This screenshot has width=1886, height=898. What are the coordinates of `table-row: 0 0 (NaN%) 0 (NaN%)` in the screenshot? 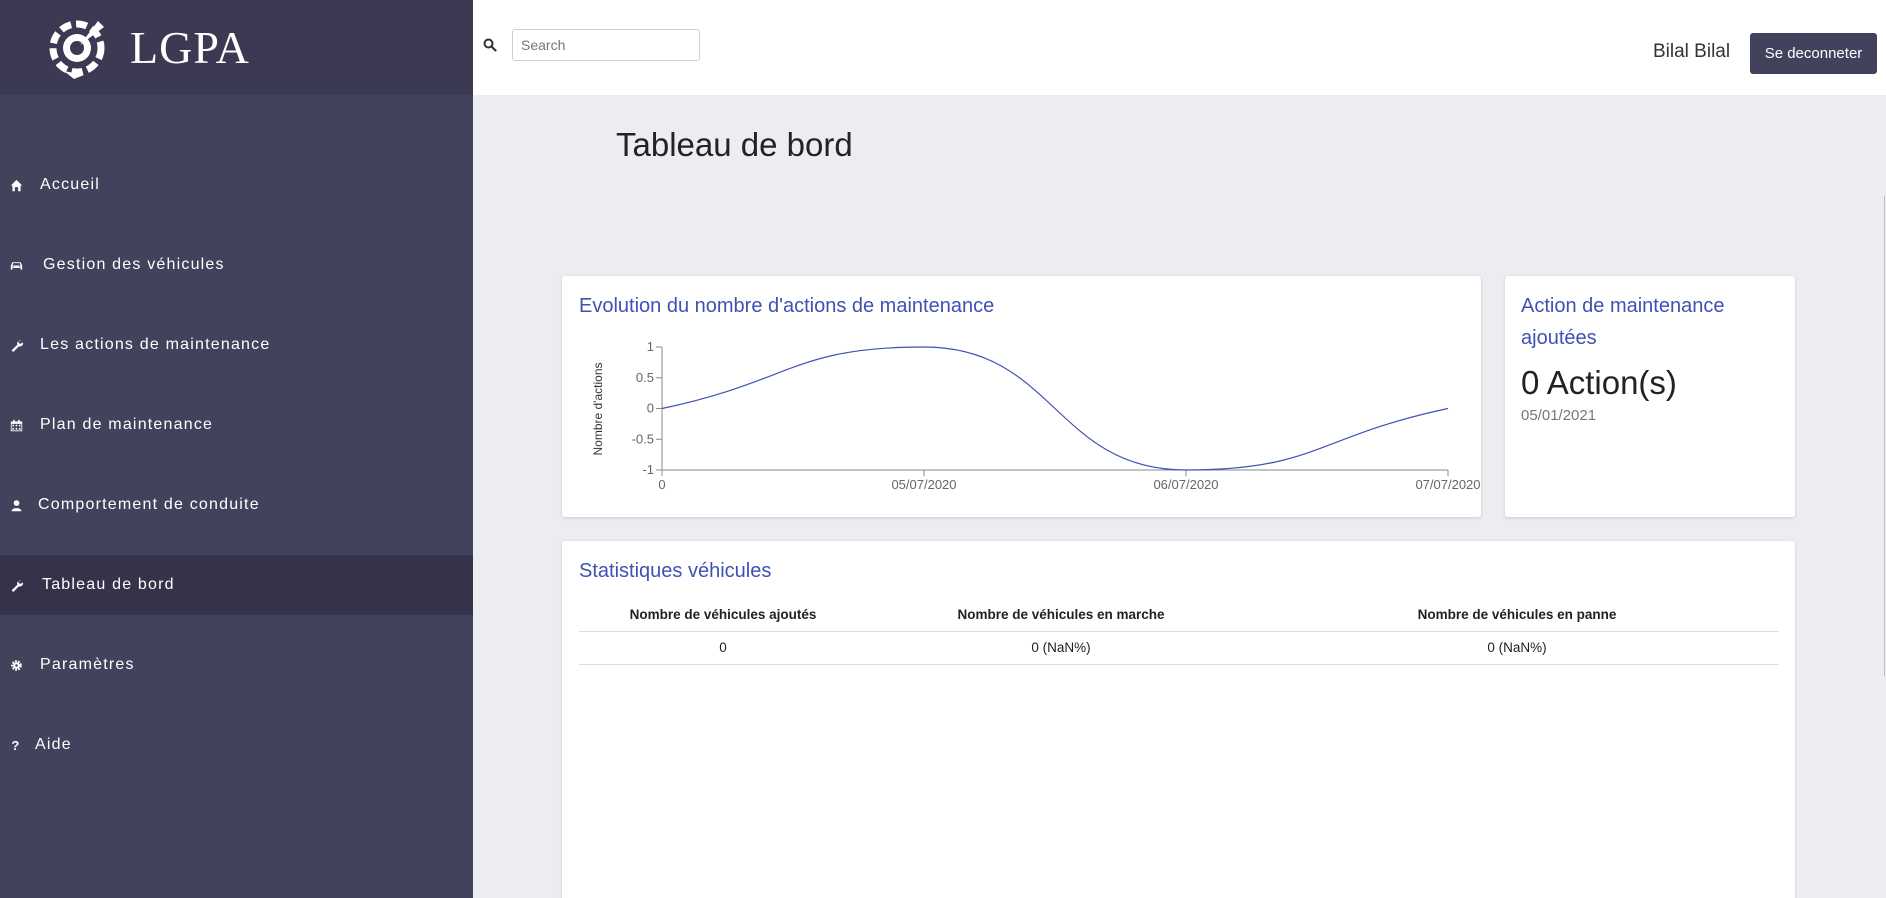 It's located at (1179, 648).